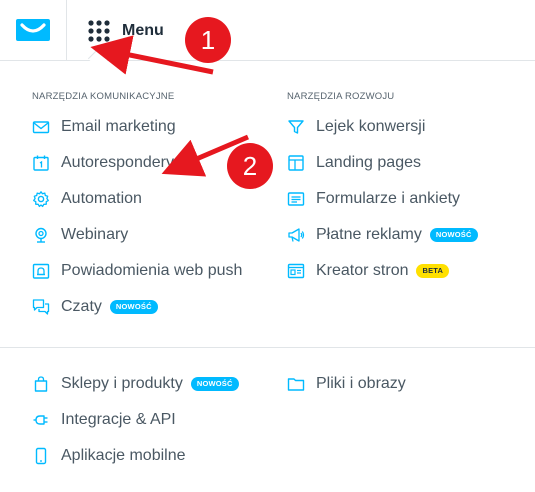 The height and width of the screenshot is (492, 535). I want to click on annotation-marker-1: 1, so click(208, 40).